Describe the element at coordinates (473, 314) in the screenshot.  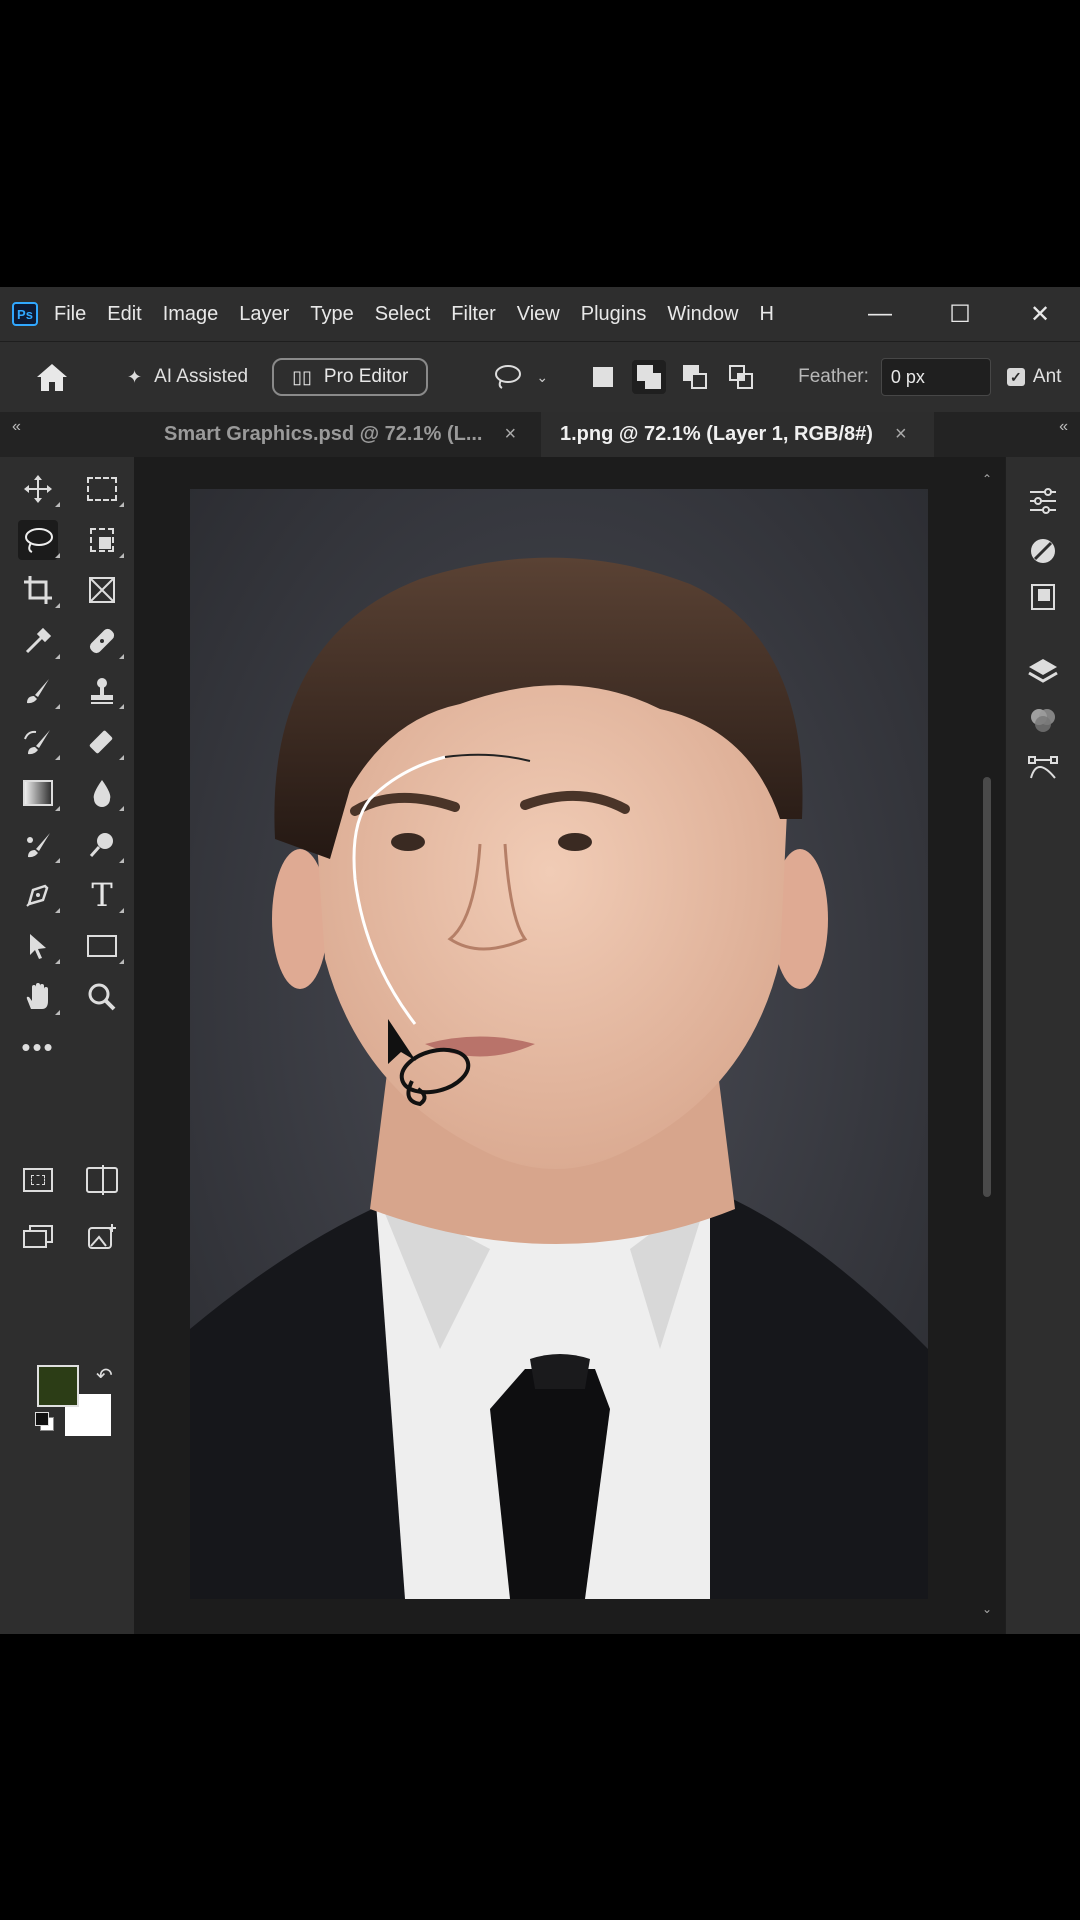
I see `menu-filter: Filter` at that location.